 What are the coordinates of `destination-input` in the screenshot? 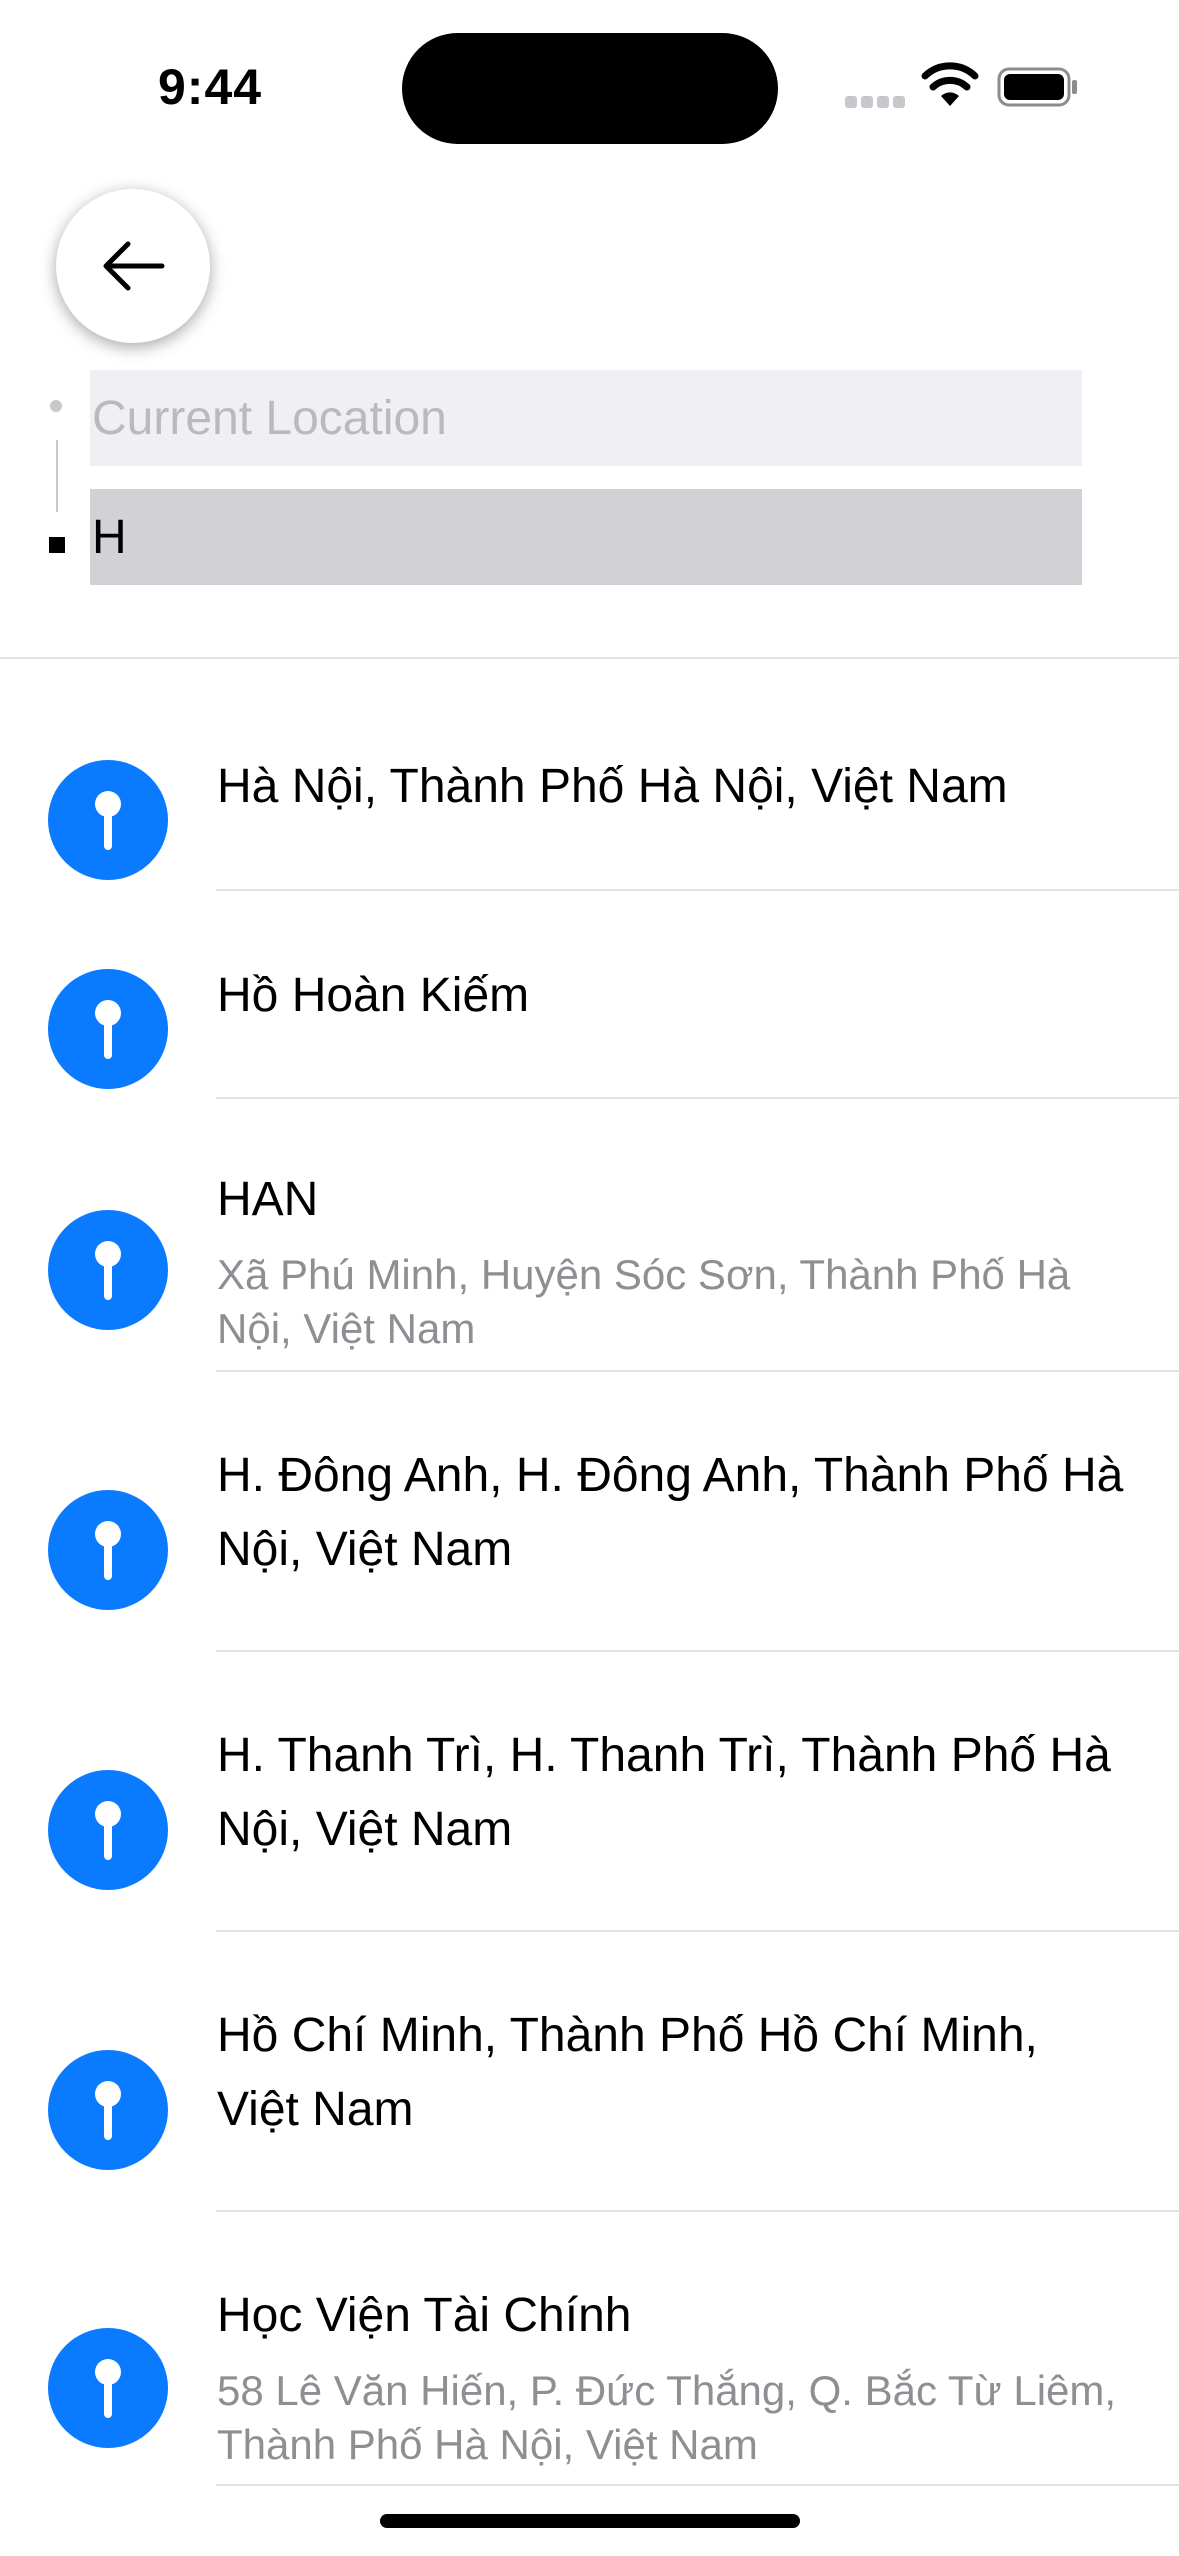 It's located at (586, 537).